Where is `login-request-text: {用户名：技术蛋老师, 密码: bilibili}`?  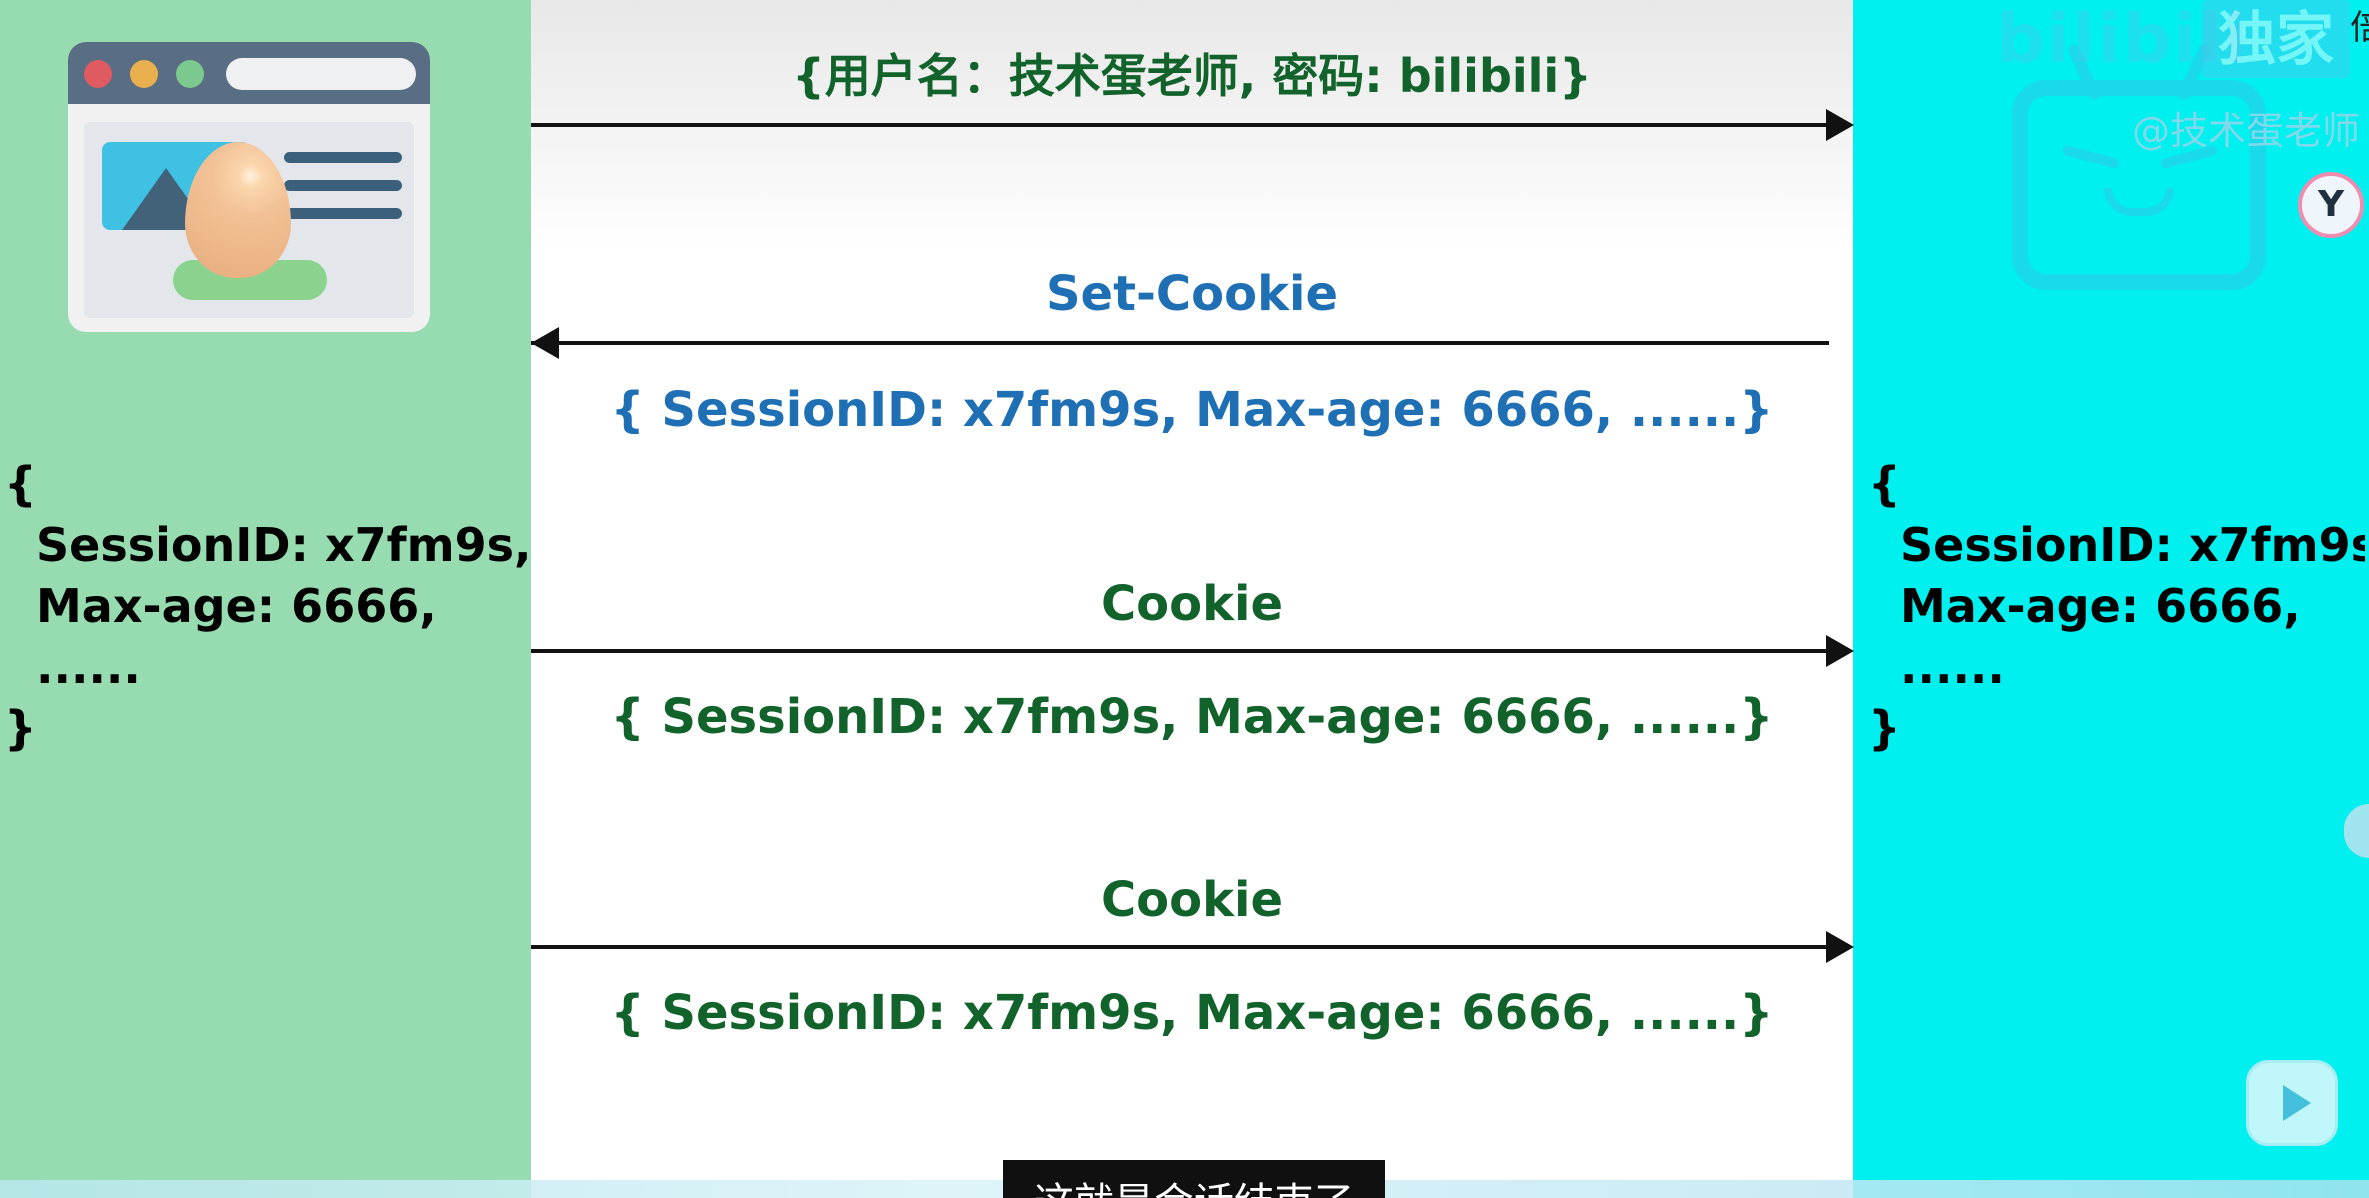 login-request-text: {用户名：技术蛋老师, 密码: bilibili} is located at coordinates (1192, 76).